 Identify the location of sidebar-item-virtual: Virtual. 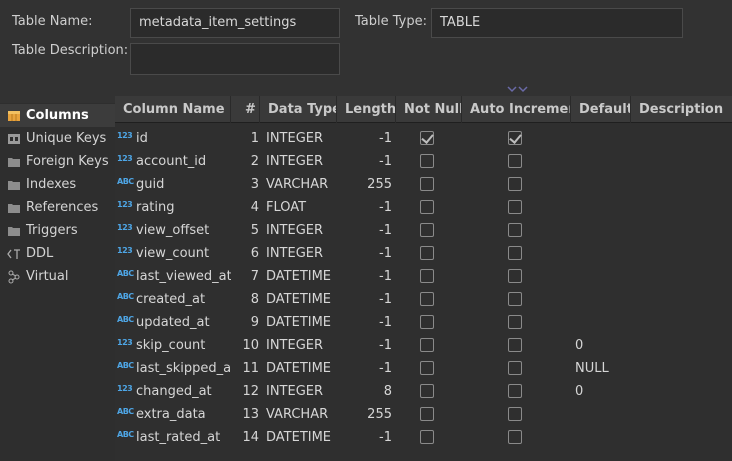
(57, 276).